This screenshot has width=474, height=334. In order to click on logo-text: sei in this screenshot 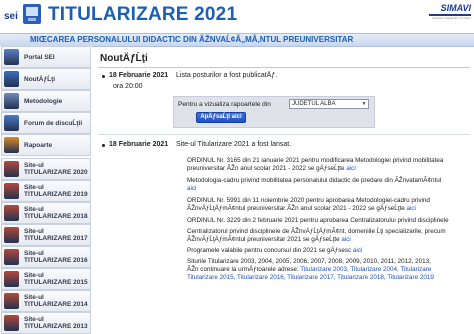, I will do `click(11, 16)`.